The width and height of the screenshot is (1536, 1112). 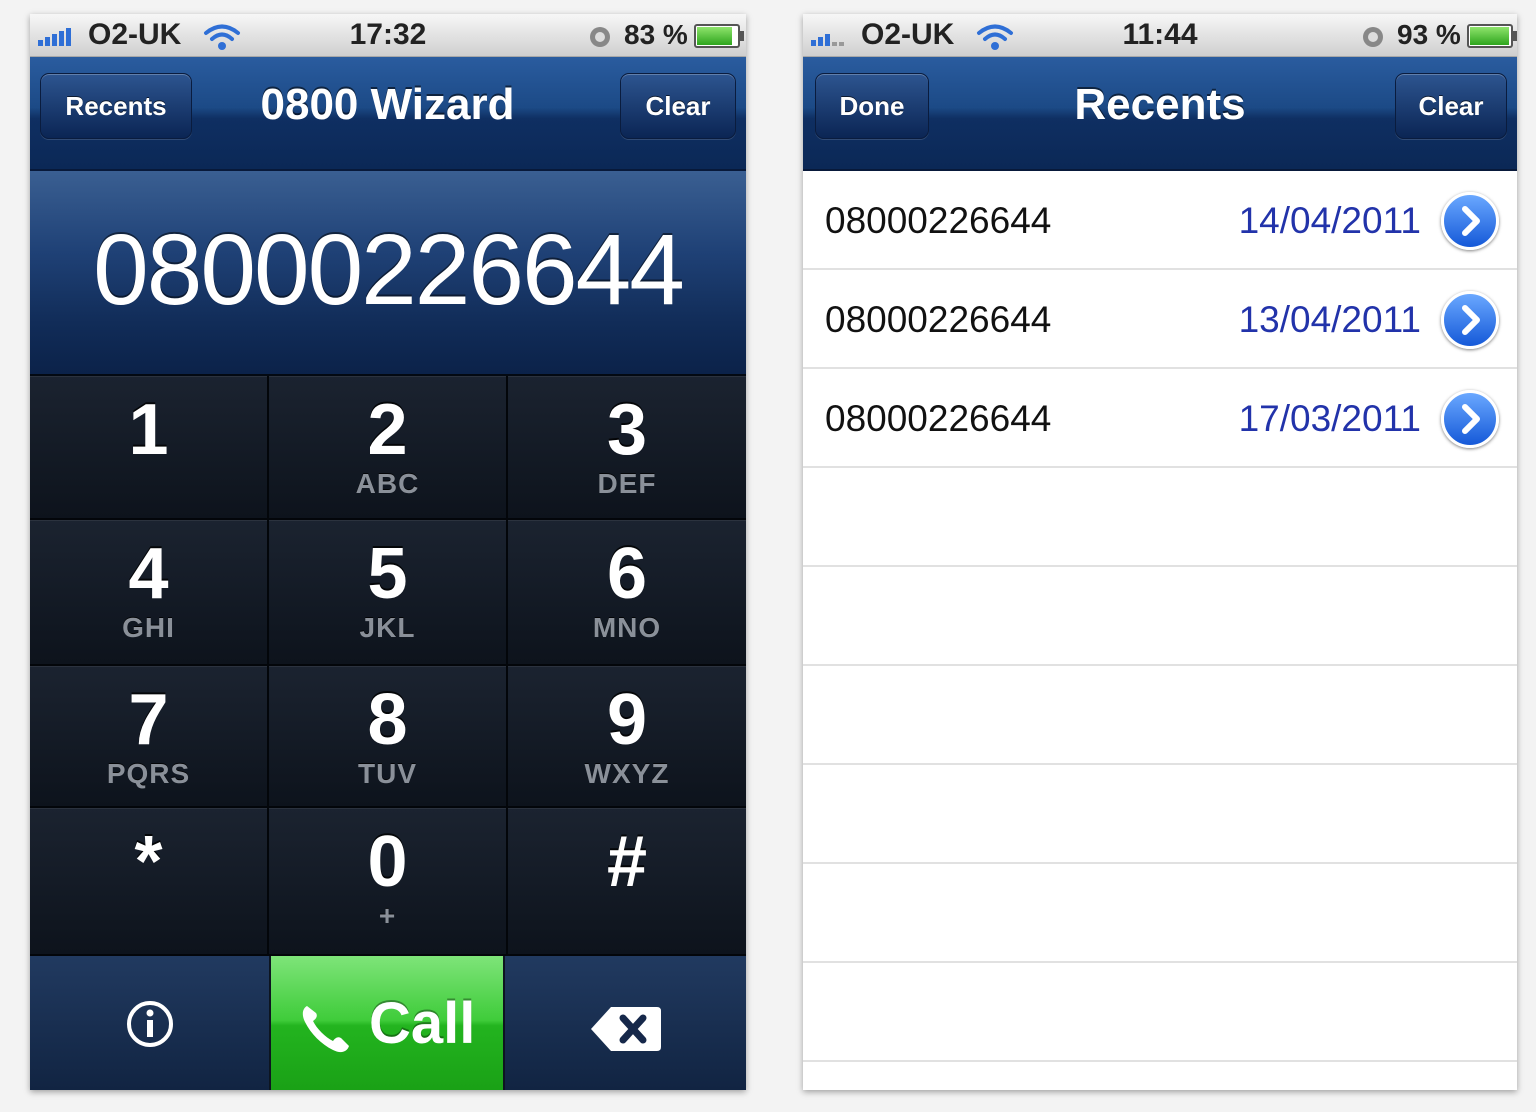 I want to click on list-item: 08000226644 17/03/2011, so click(x=1160, y=418).